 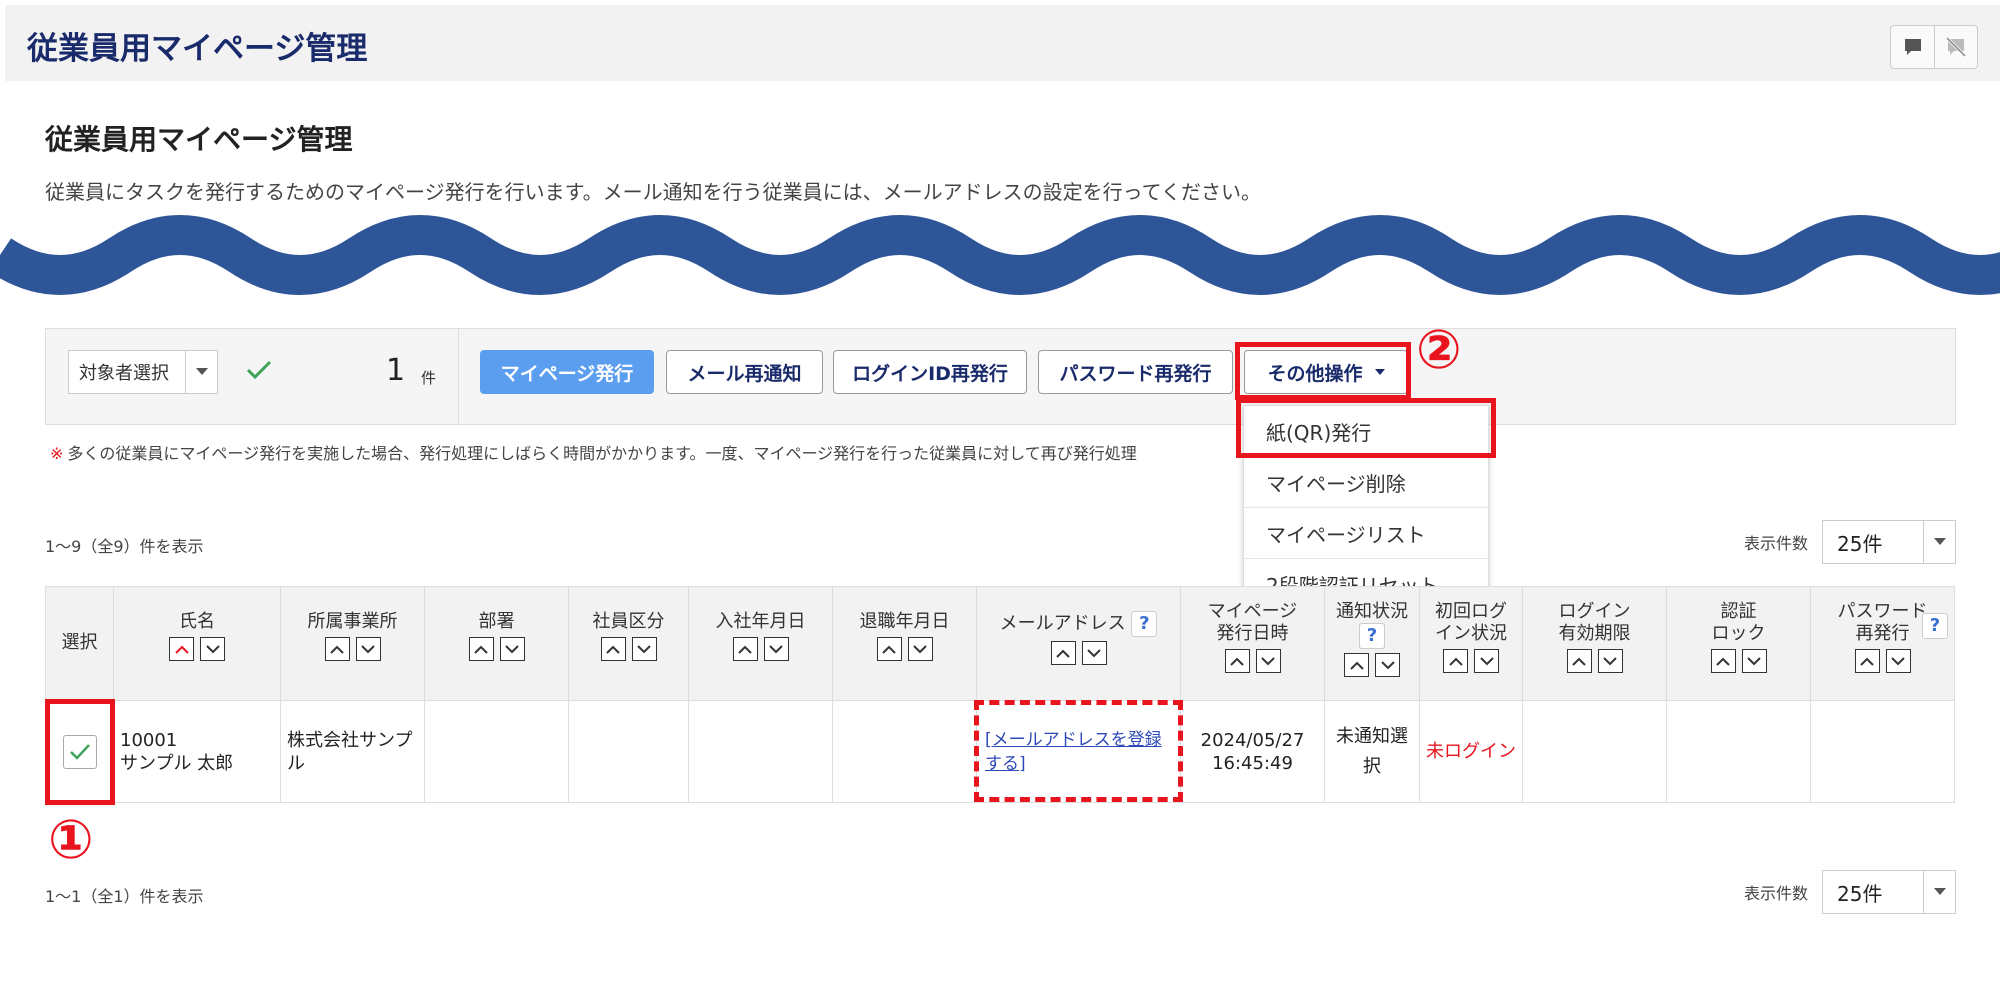 What do you see at coordinates (1000, 255) in the screenshot?
I see `wave-divider` at bounding box center [1000, 255].